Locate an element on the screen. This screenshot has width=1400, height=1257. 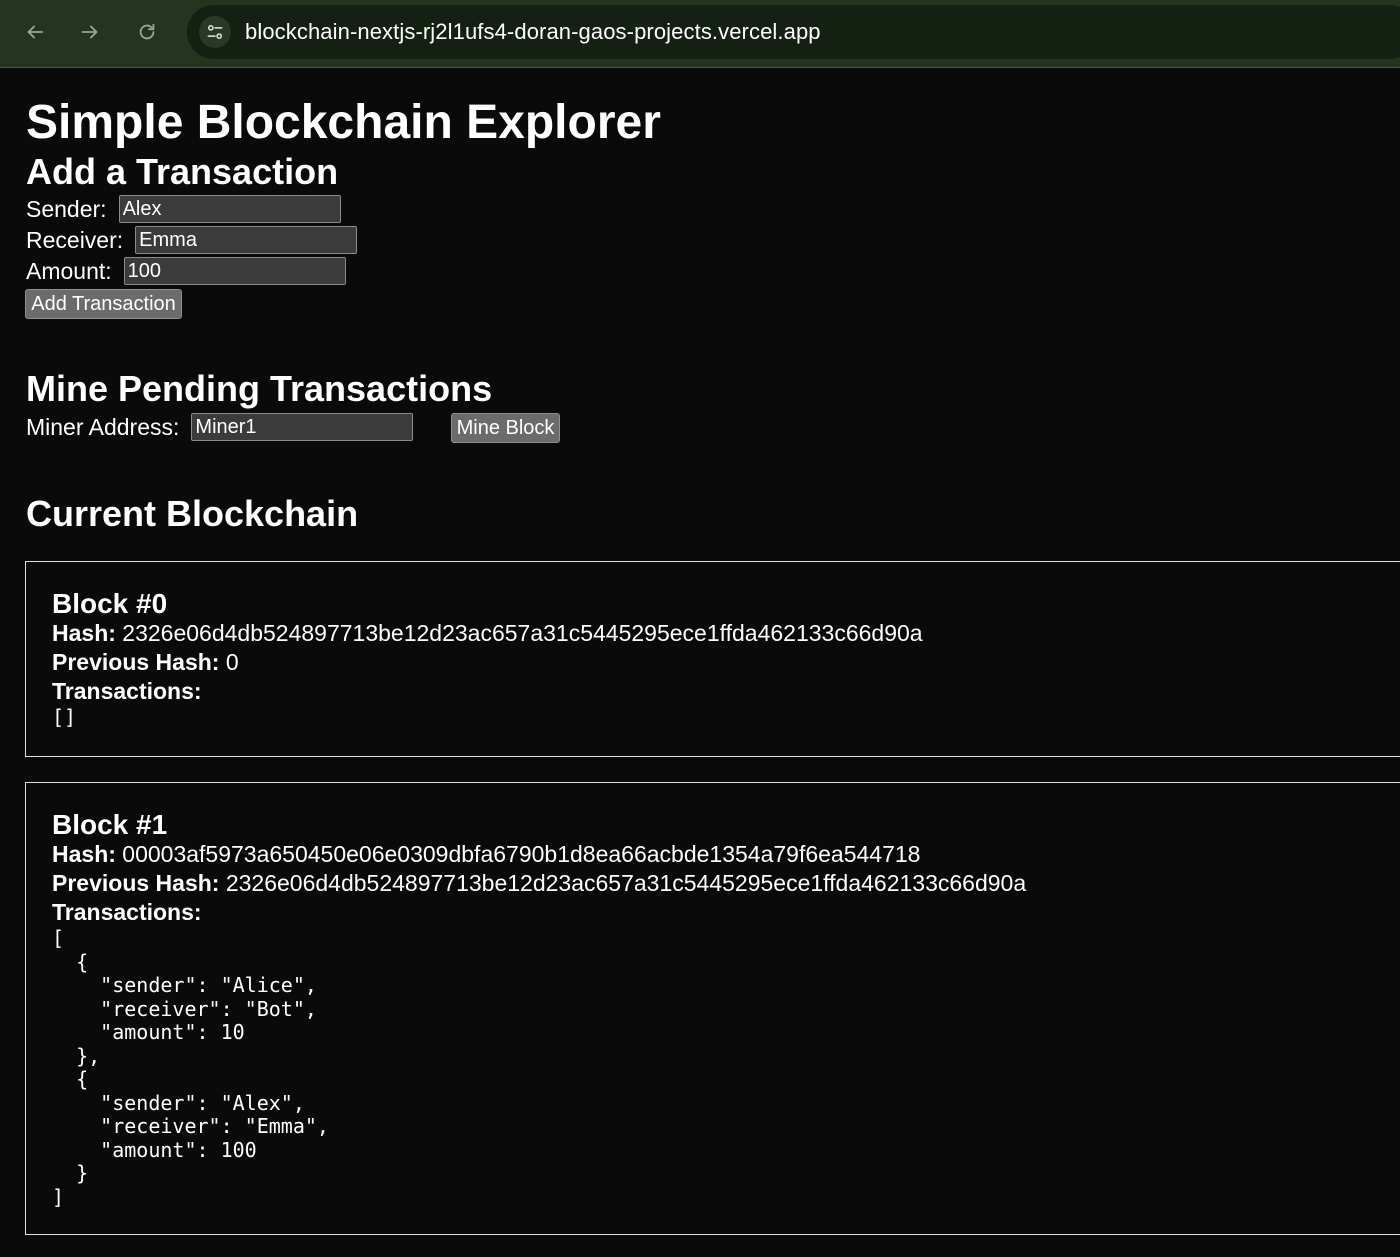
miner-address-input is located at coordinates (302, 427).